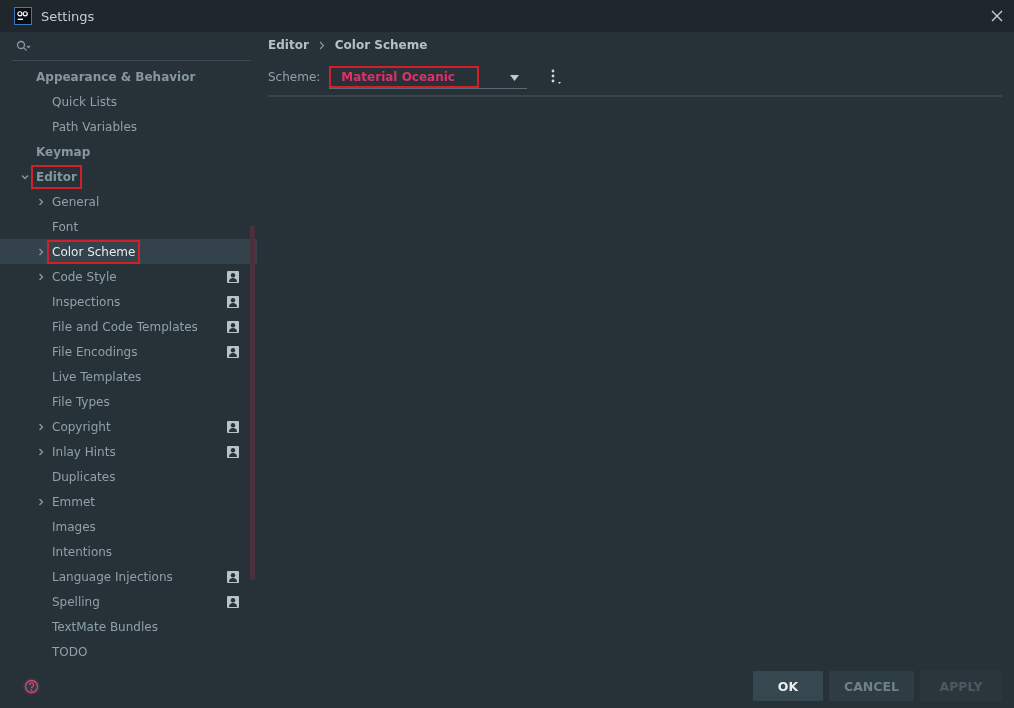 Image resolution: width=1014 pixels, height=708 pixels. What do you see at coordinates (128, 126) in the screenshot?
I see `tree-item: Path Variables` at bounding box center [128, 126].